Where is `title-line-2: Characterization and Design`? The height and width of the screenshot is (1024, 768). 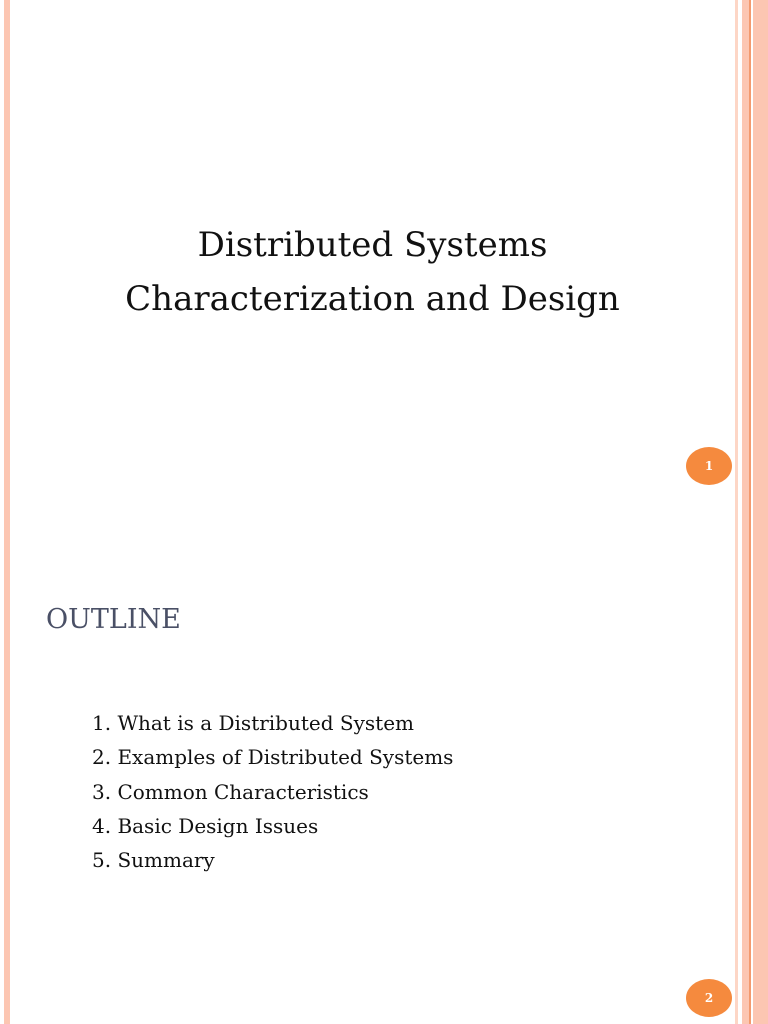 title-line-2: Characterization and Design is located at coordinates (372, 299).